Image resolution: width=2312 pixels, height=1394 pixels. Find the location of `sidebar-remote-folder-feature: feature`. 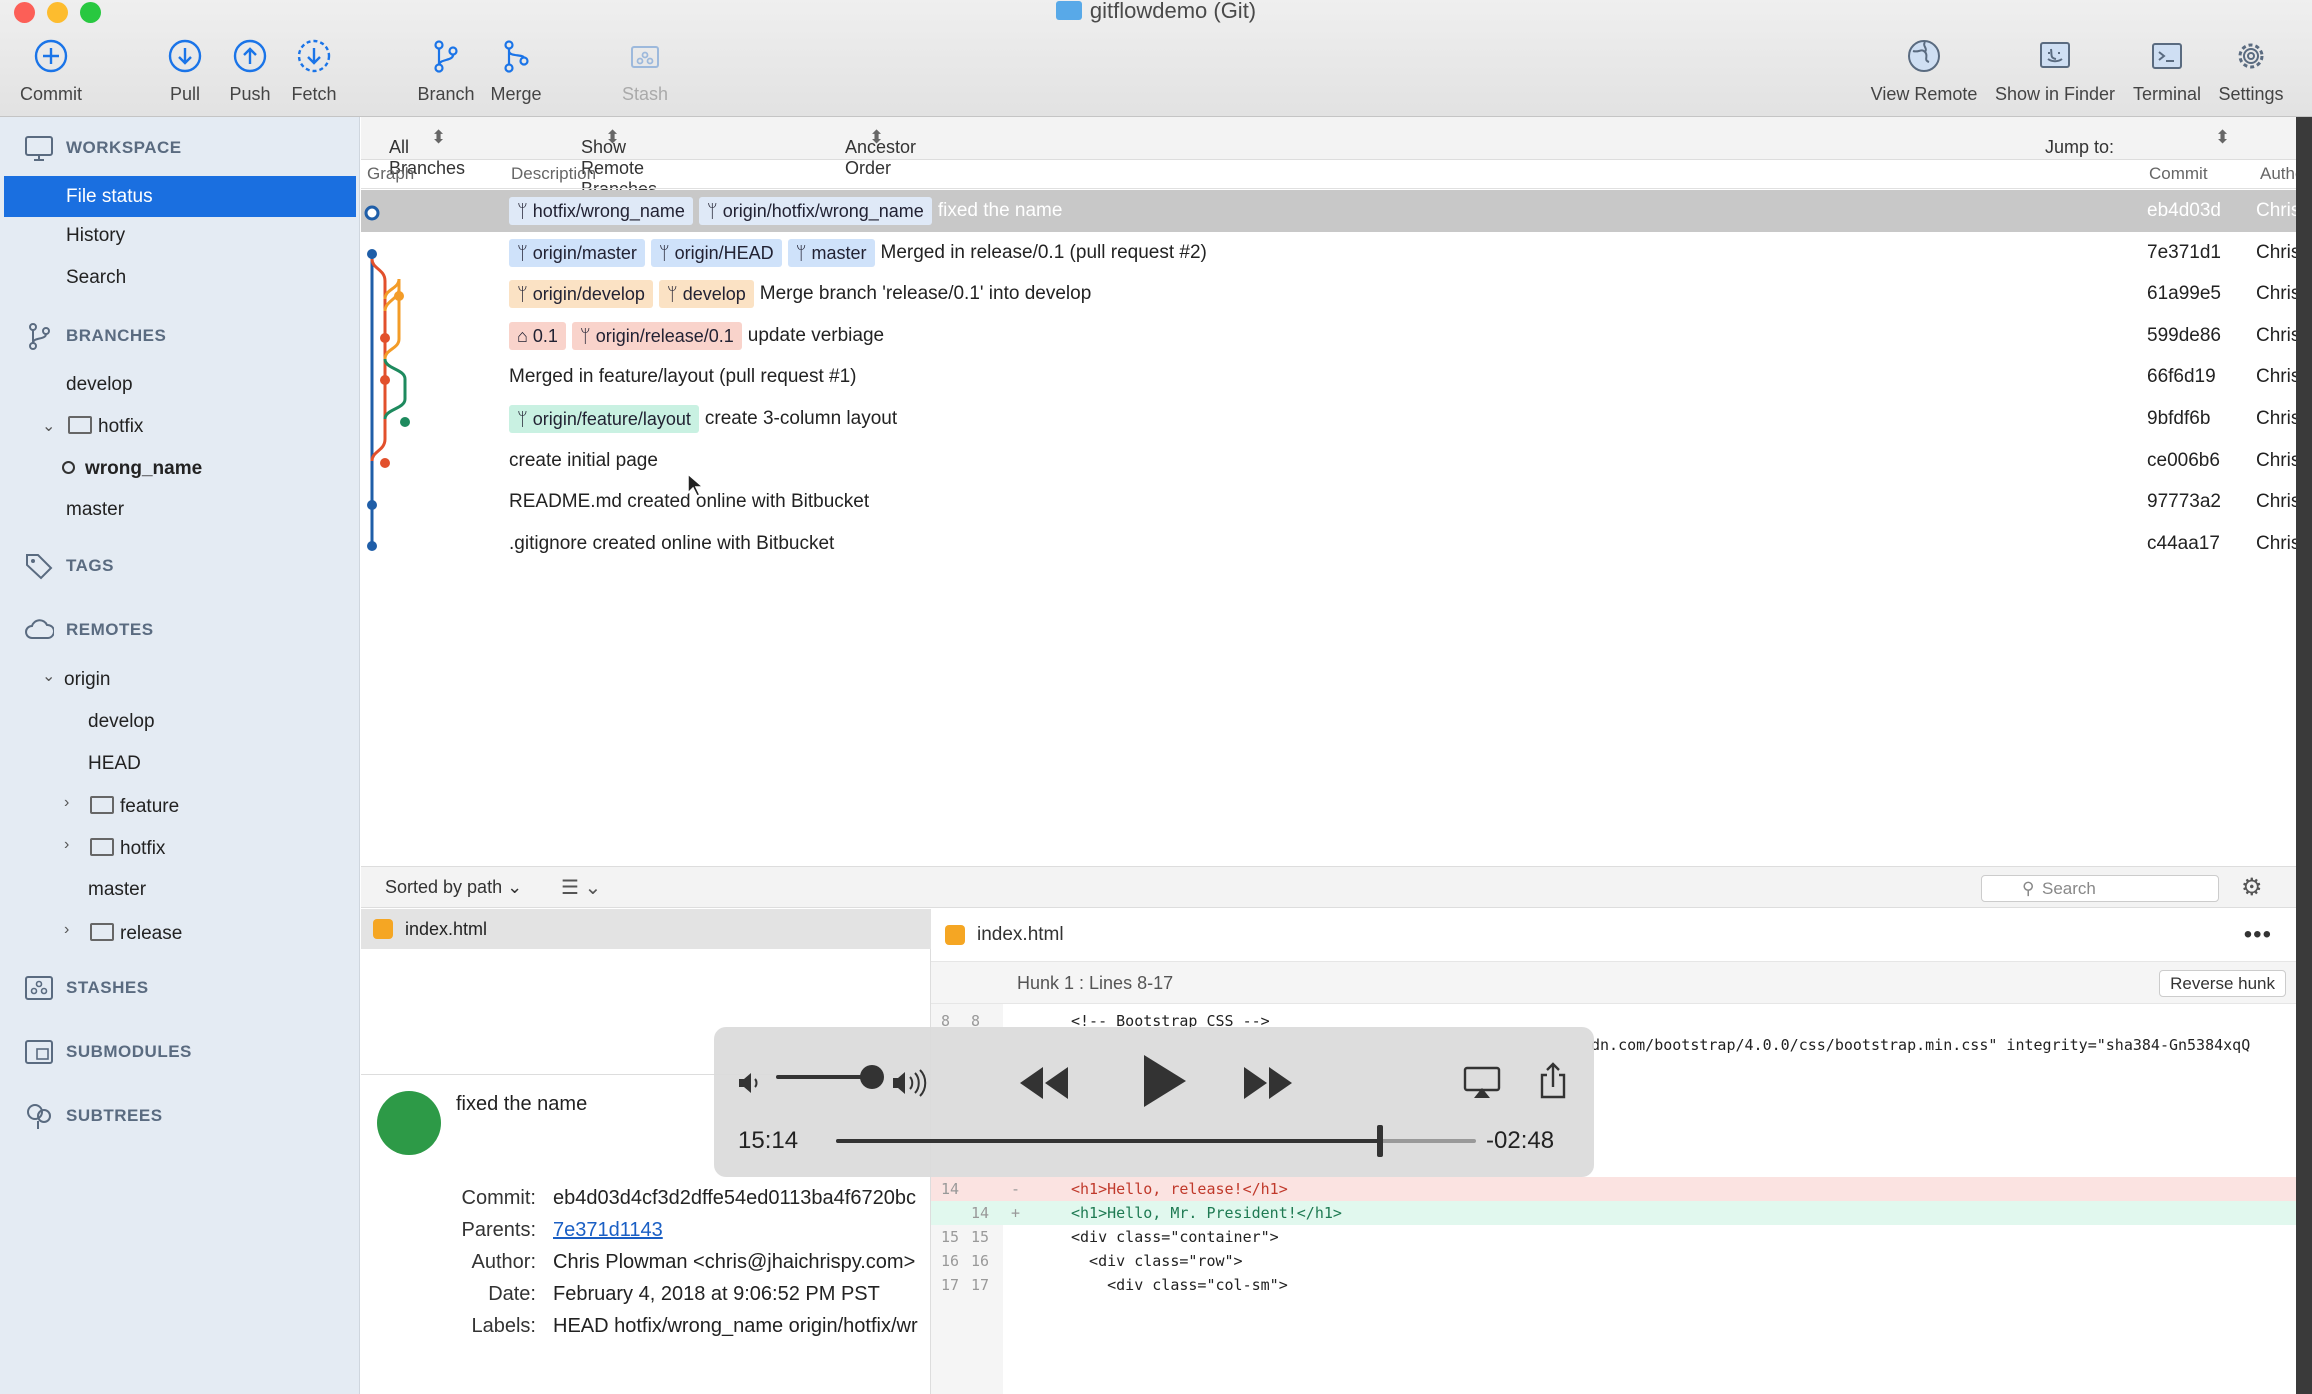

sidebar-remote-folder-feature: feature is located at coordinates (134, 807).